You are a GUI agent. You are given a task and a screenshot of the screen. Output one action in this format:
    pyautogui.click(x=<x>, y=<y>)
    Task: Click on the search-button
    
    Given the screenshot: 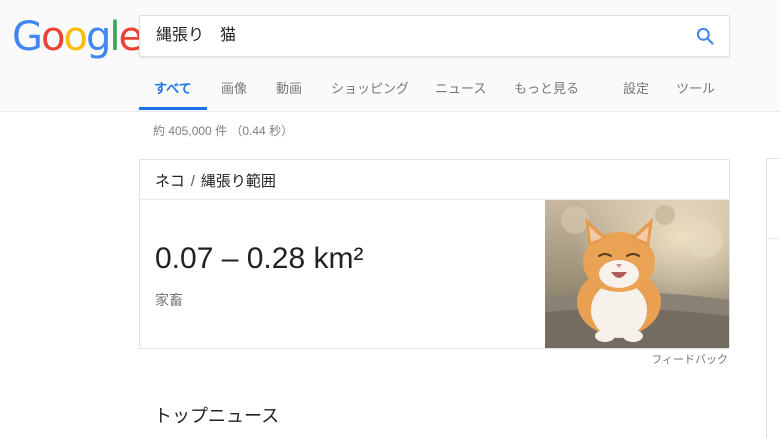 What is the action you would take?
    pyautogui.click(x=705, y=36)
    